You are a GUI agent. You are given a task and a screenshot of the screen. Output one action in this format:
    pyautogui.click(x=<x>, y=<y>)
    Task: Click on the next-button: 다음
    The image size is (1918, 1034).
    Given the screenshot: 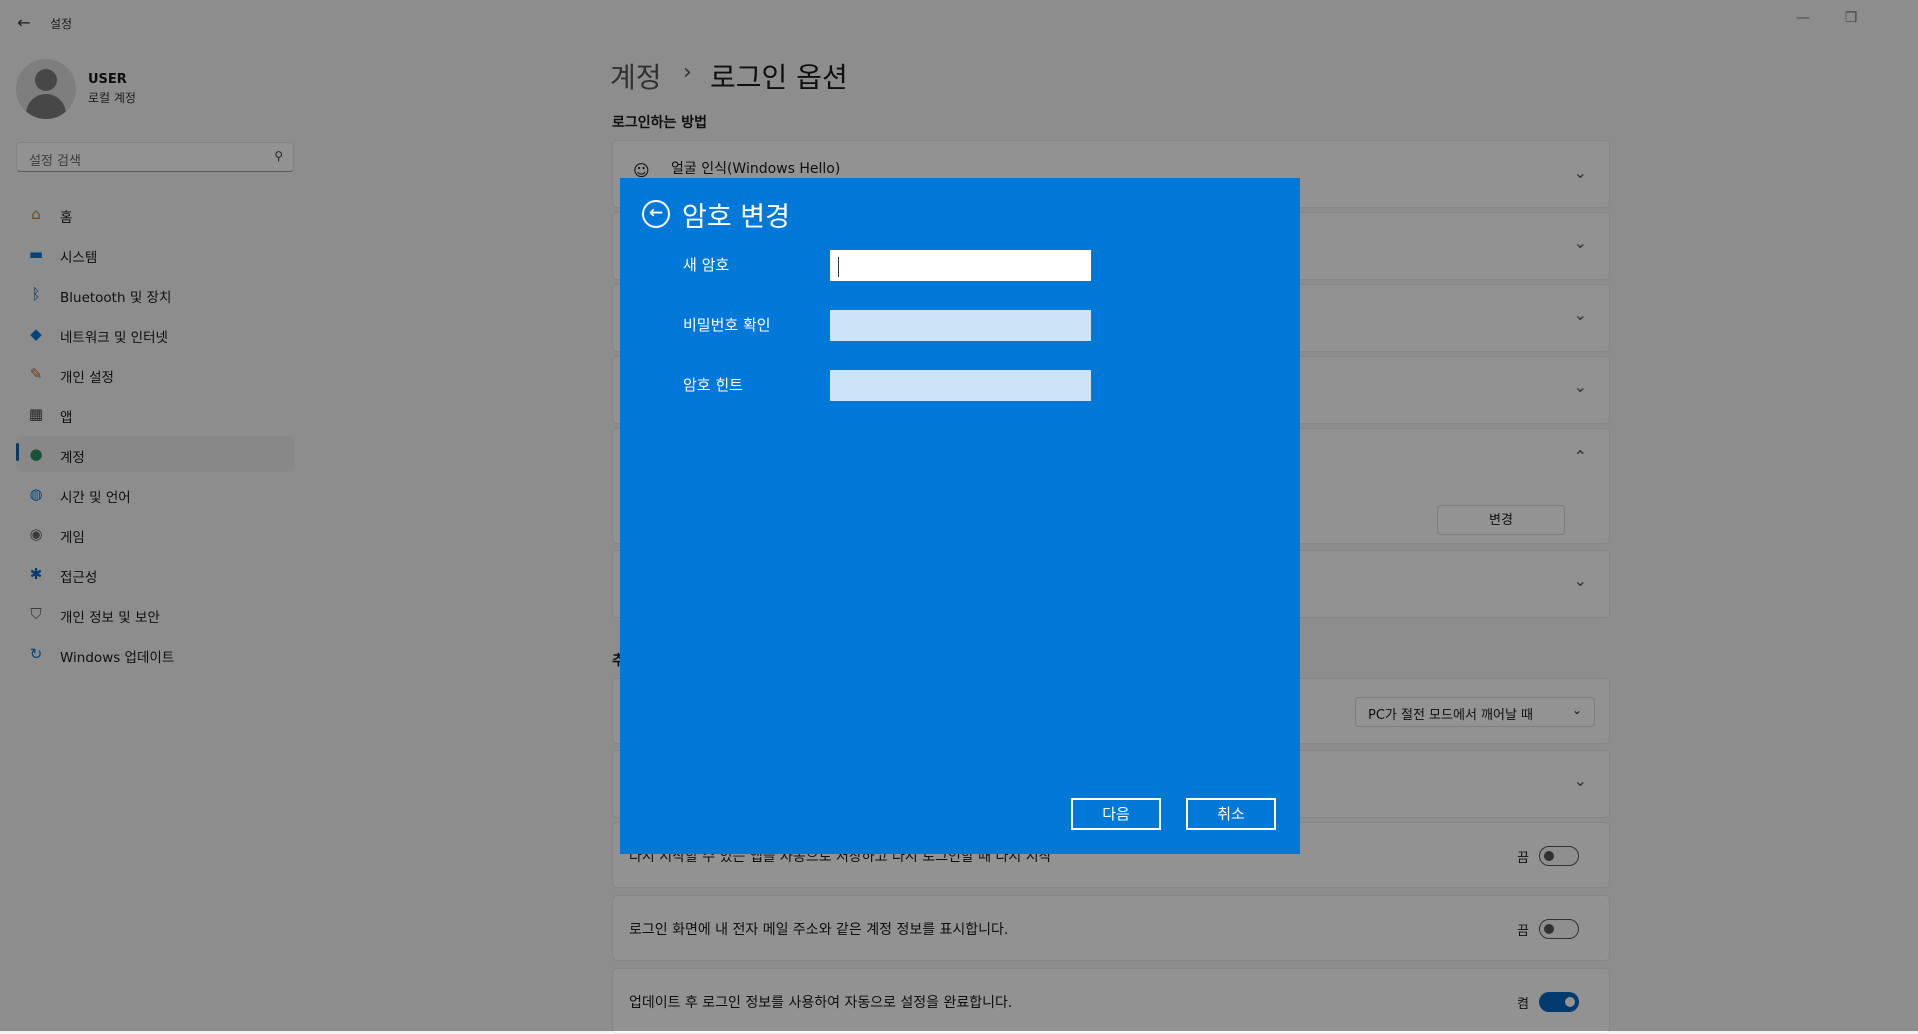 What is the action you would take?
    pyautogui.click(x=1116, y=814)
    